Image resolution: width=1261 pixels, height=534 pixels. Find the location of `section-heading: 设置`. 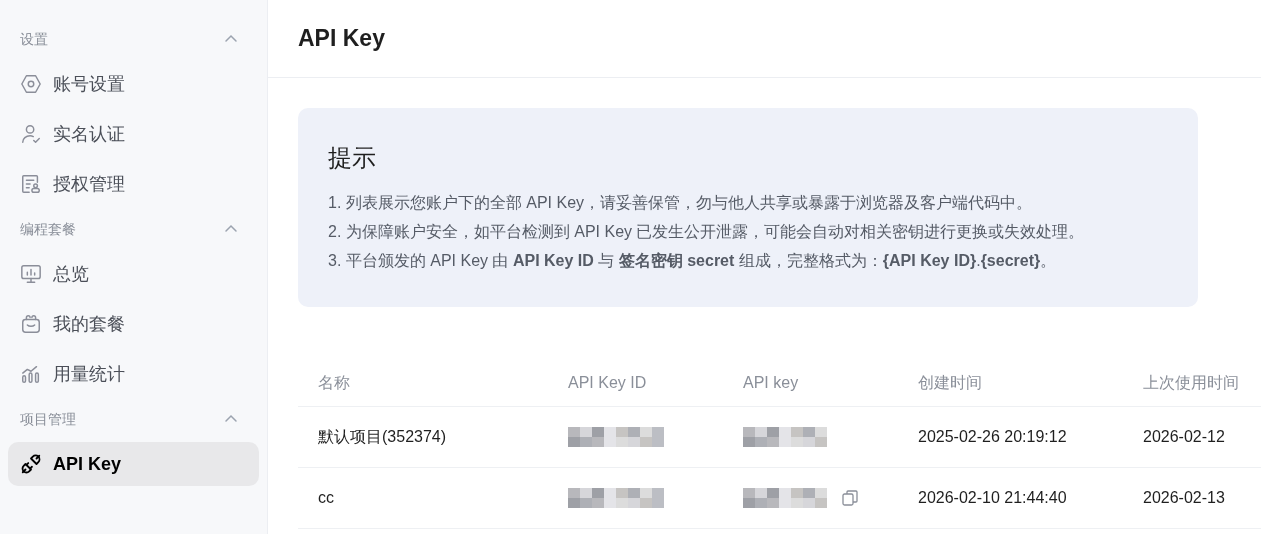

section-heading: 设置 is located at coordinates (34, 39).